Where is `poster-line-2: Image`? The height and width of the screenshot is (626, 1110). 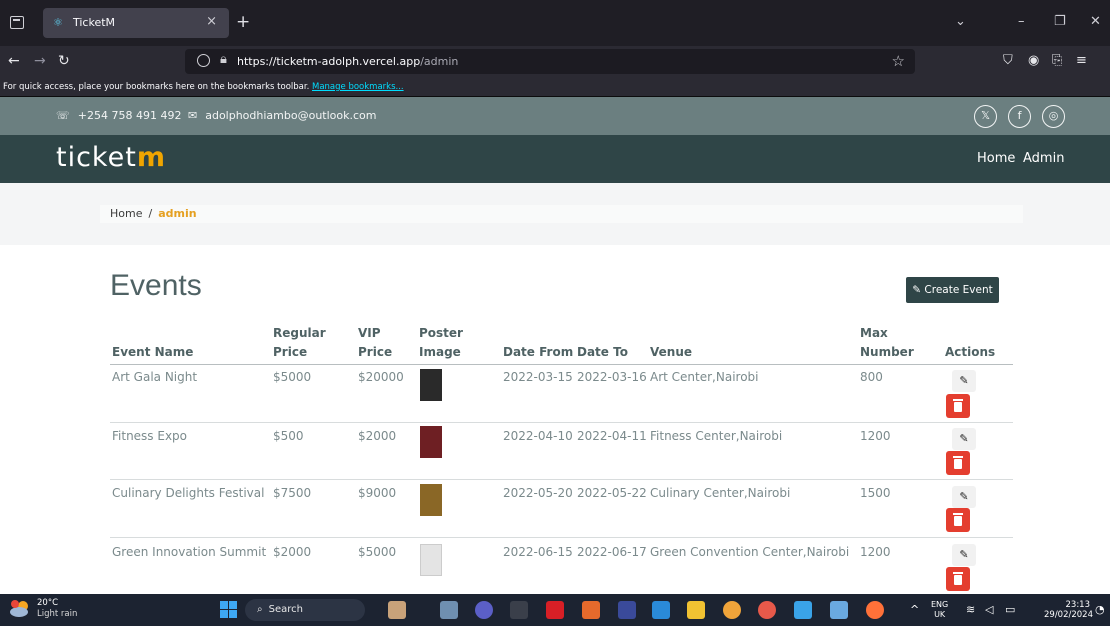
poster-line-2: Image is located at coordinates (440, 352).